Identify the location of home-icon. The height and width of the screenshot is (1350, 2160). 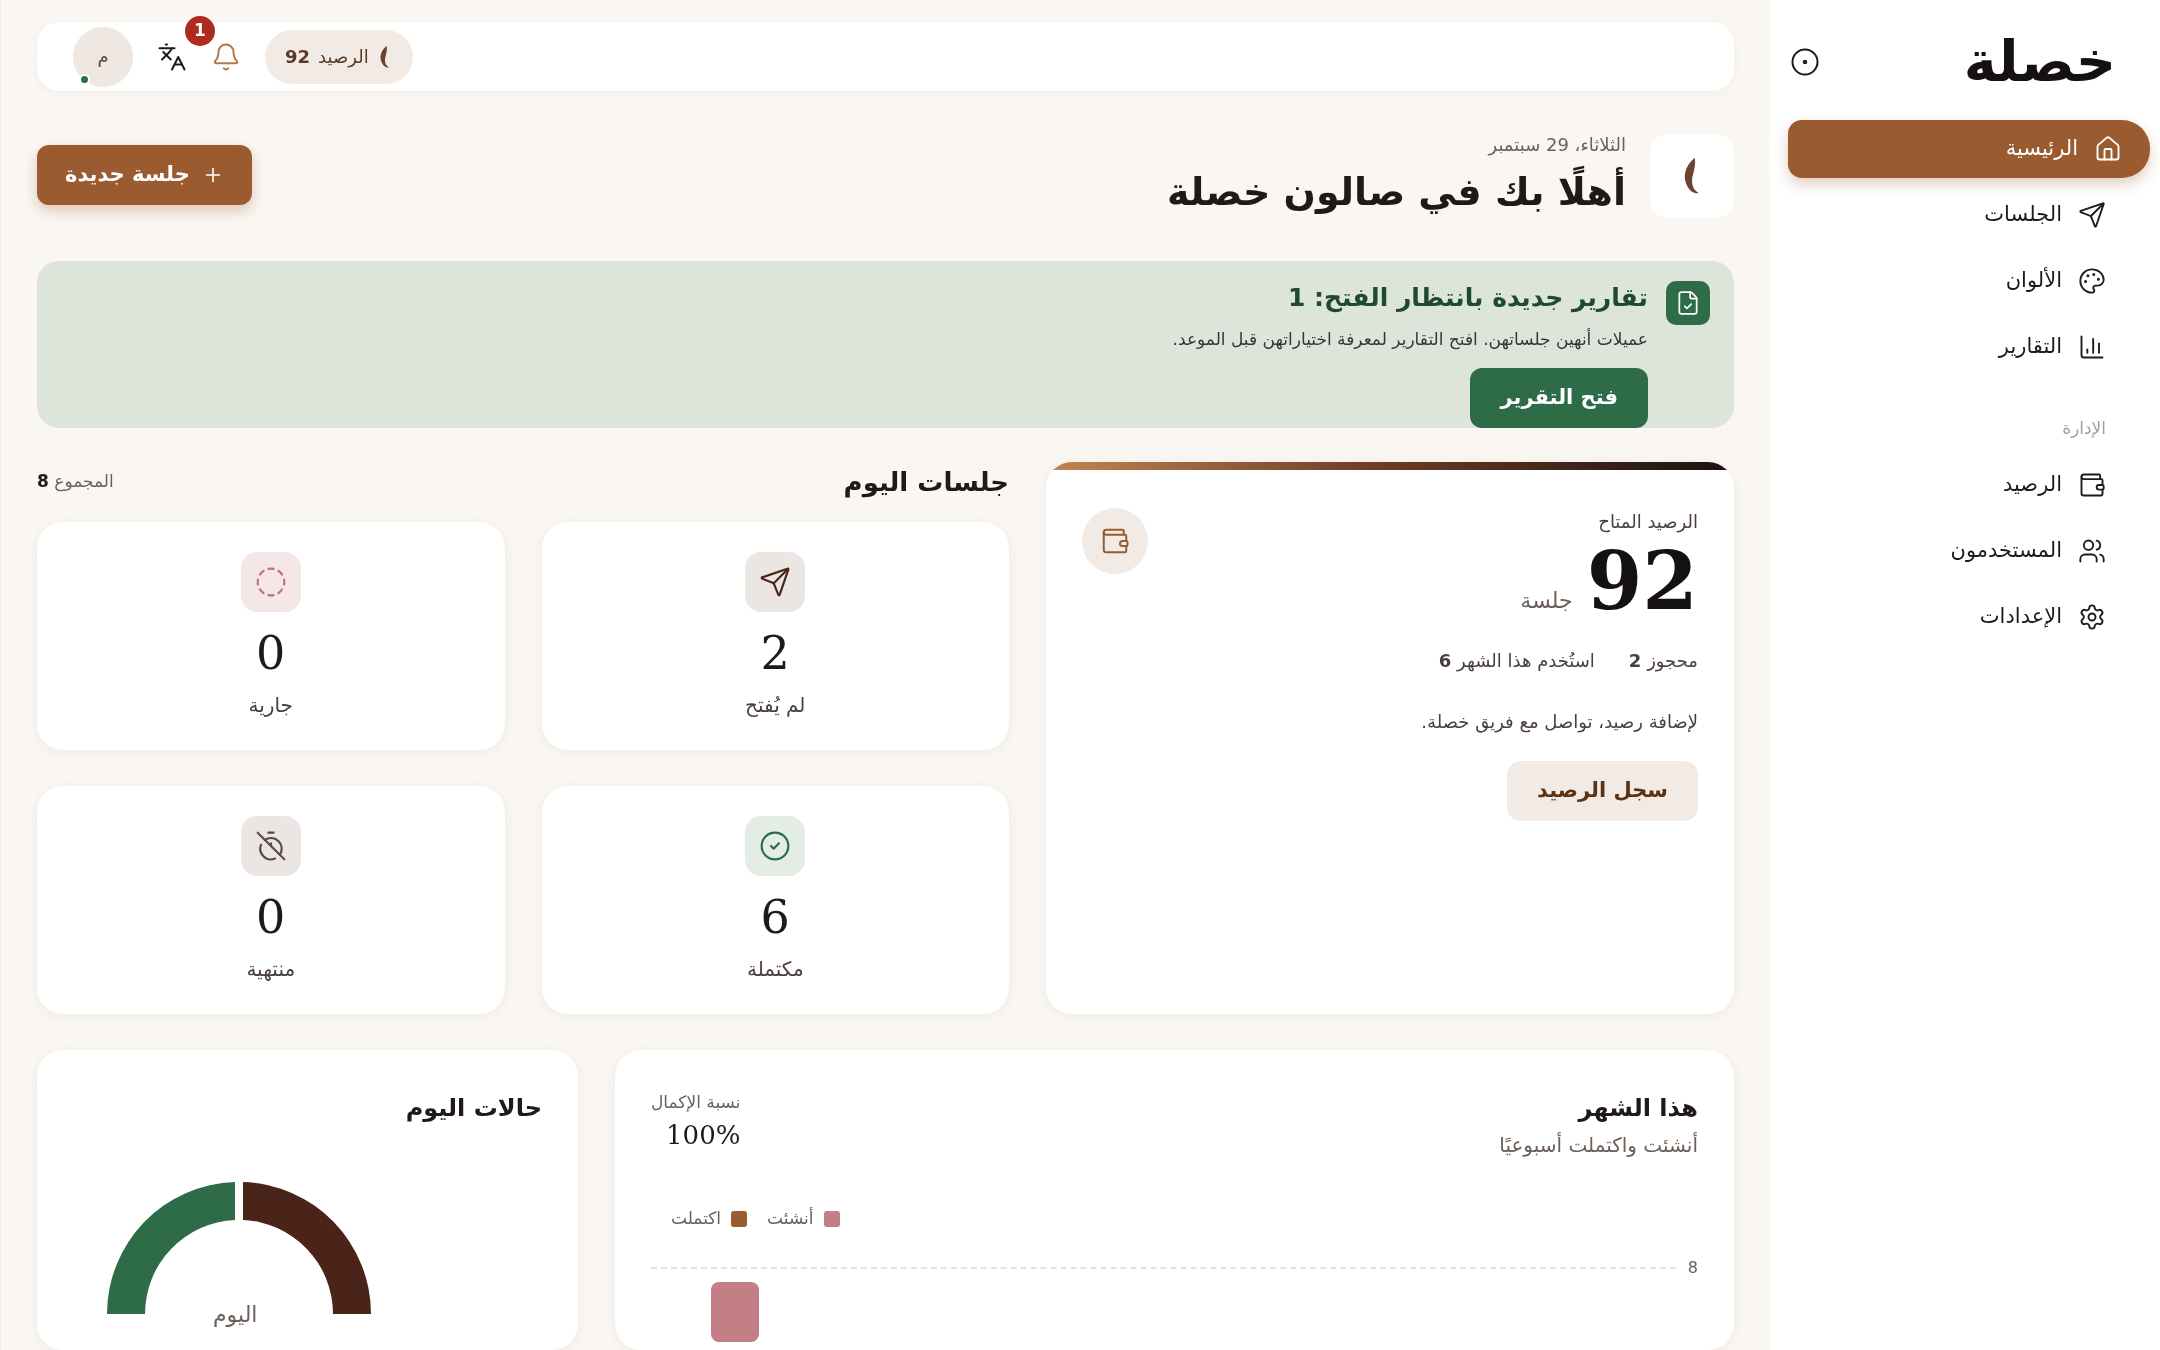
(2108, 149).